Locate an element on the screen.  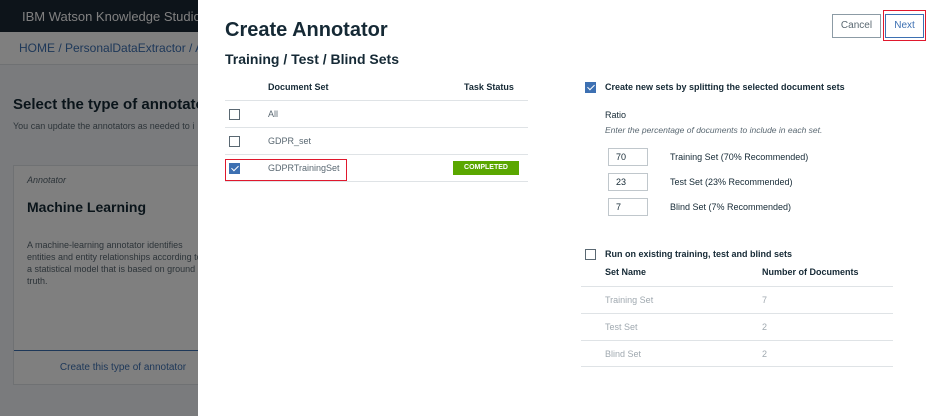
training-set-input: 70 is located at coordinates (628, 157).